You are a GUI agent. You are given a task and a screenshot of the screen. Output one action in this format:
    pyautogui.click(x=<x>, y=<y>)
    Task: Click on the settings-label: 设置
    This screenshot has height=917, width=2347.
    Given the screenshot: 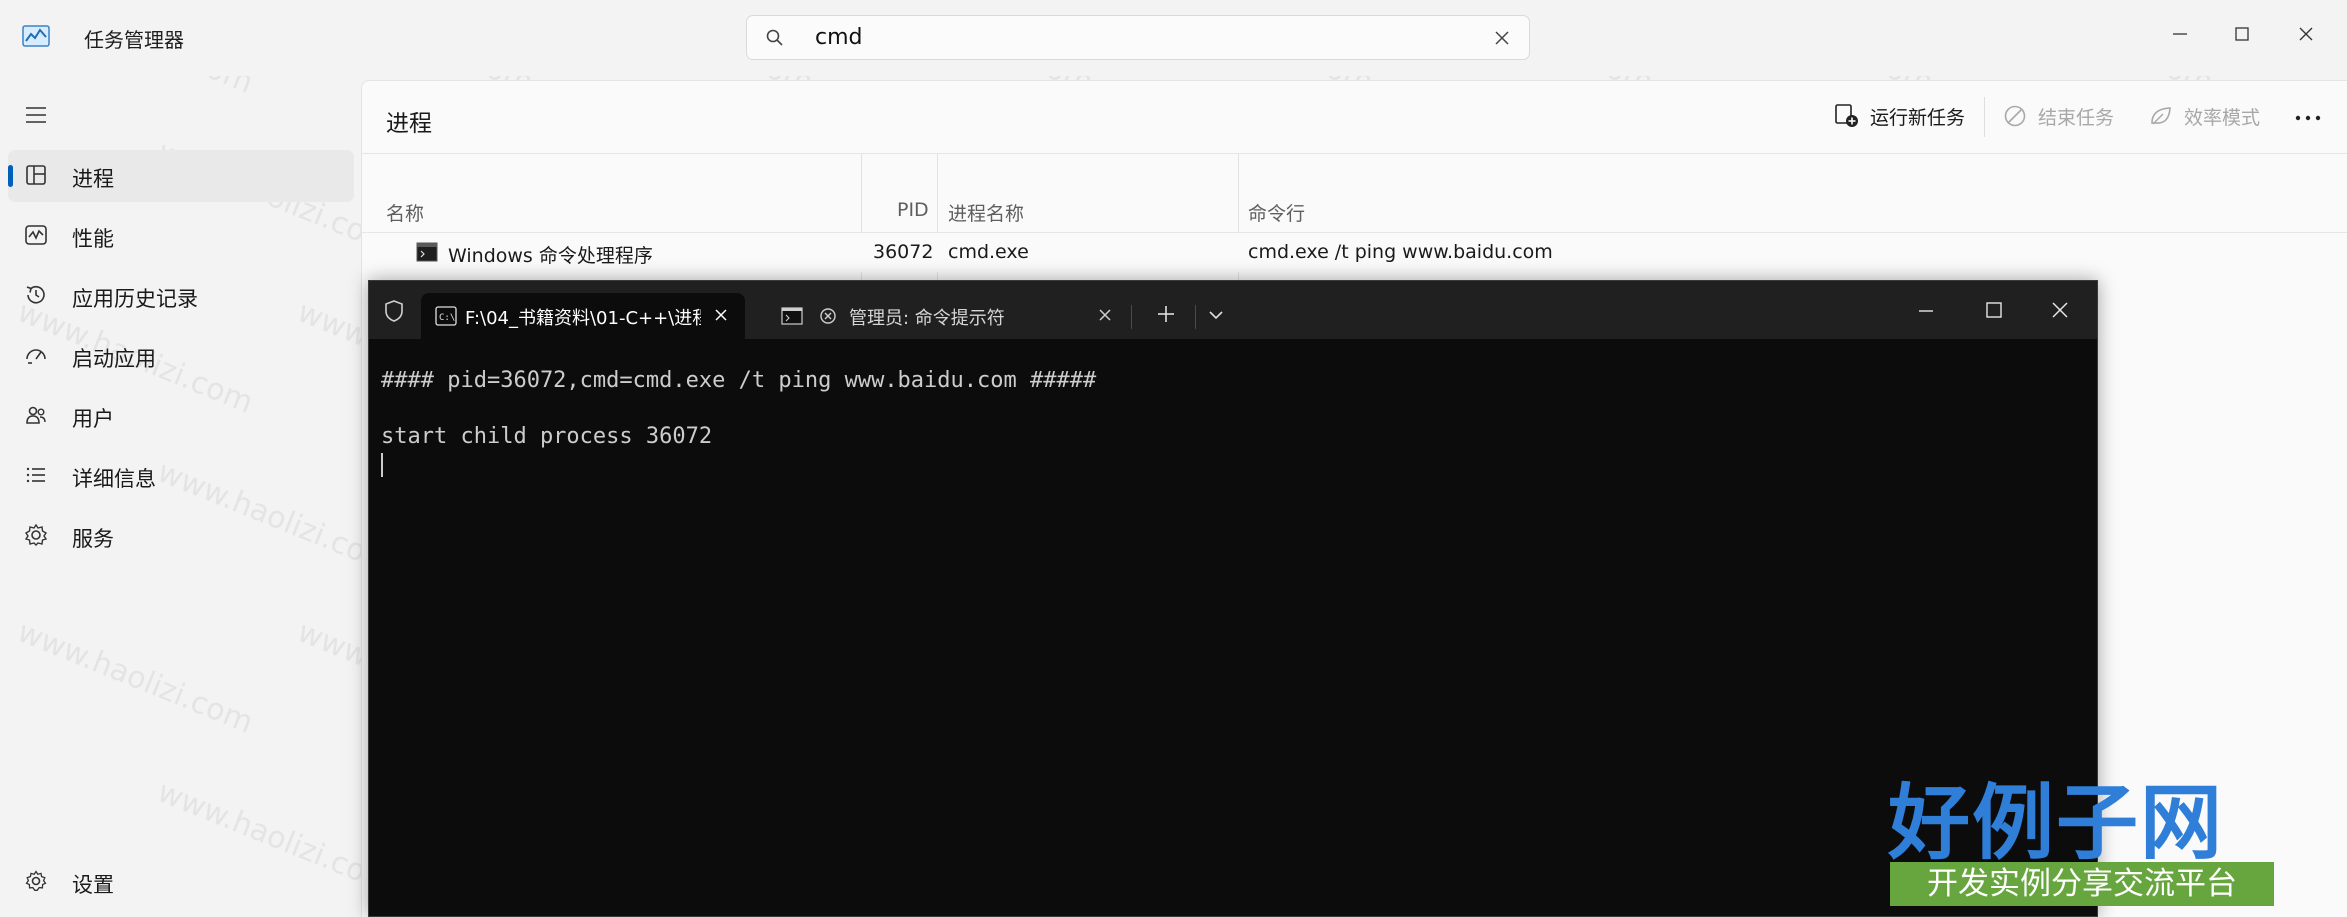 What is the action you would take?
    pyautogui.click(x=93, y=885)
    